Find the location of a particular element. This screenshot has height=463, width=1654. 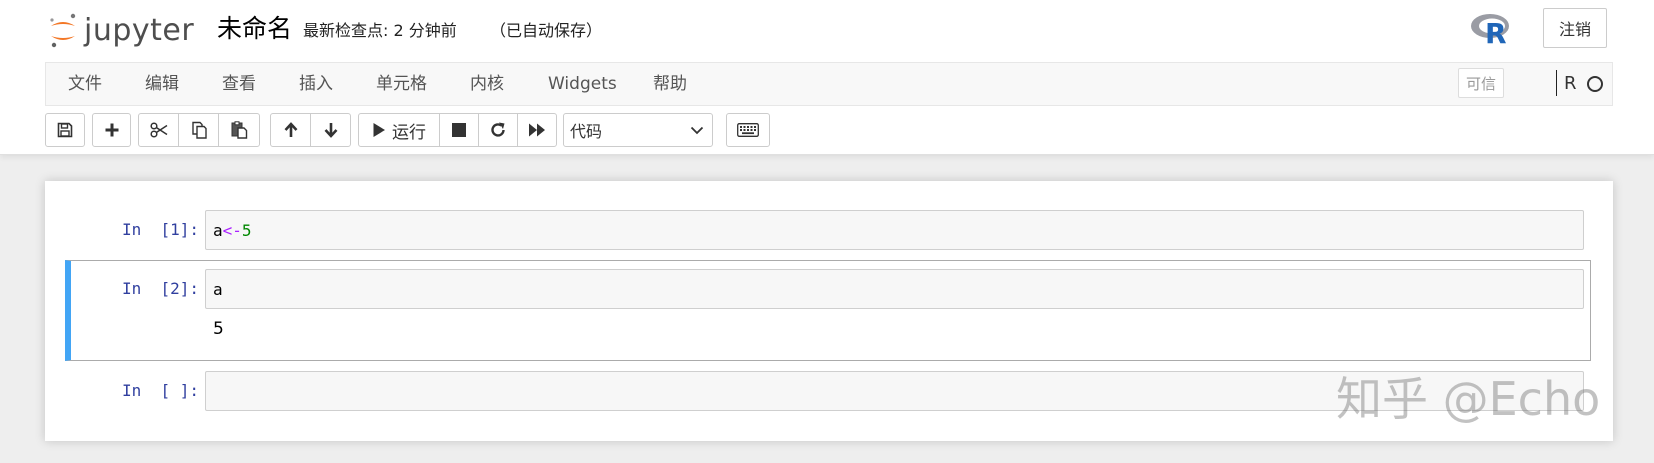

command-palette-button is located at coordinates (748, 130).